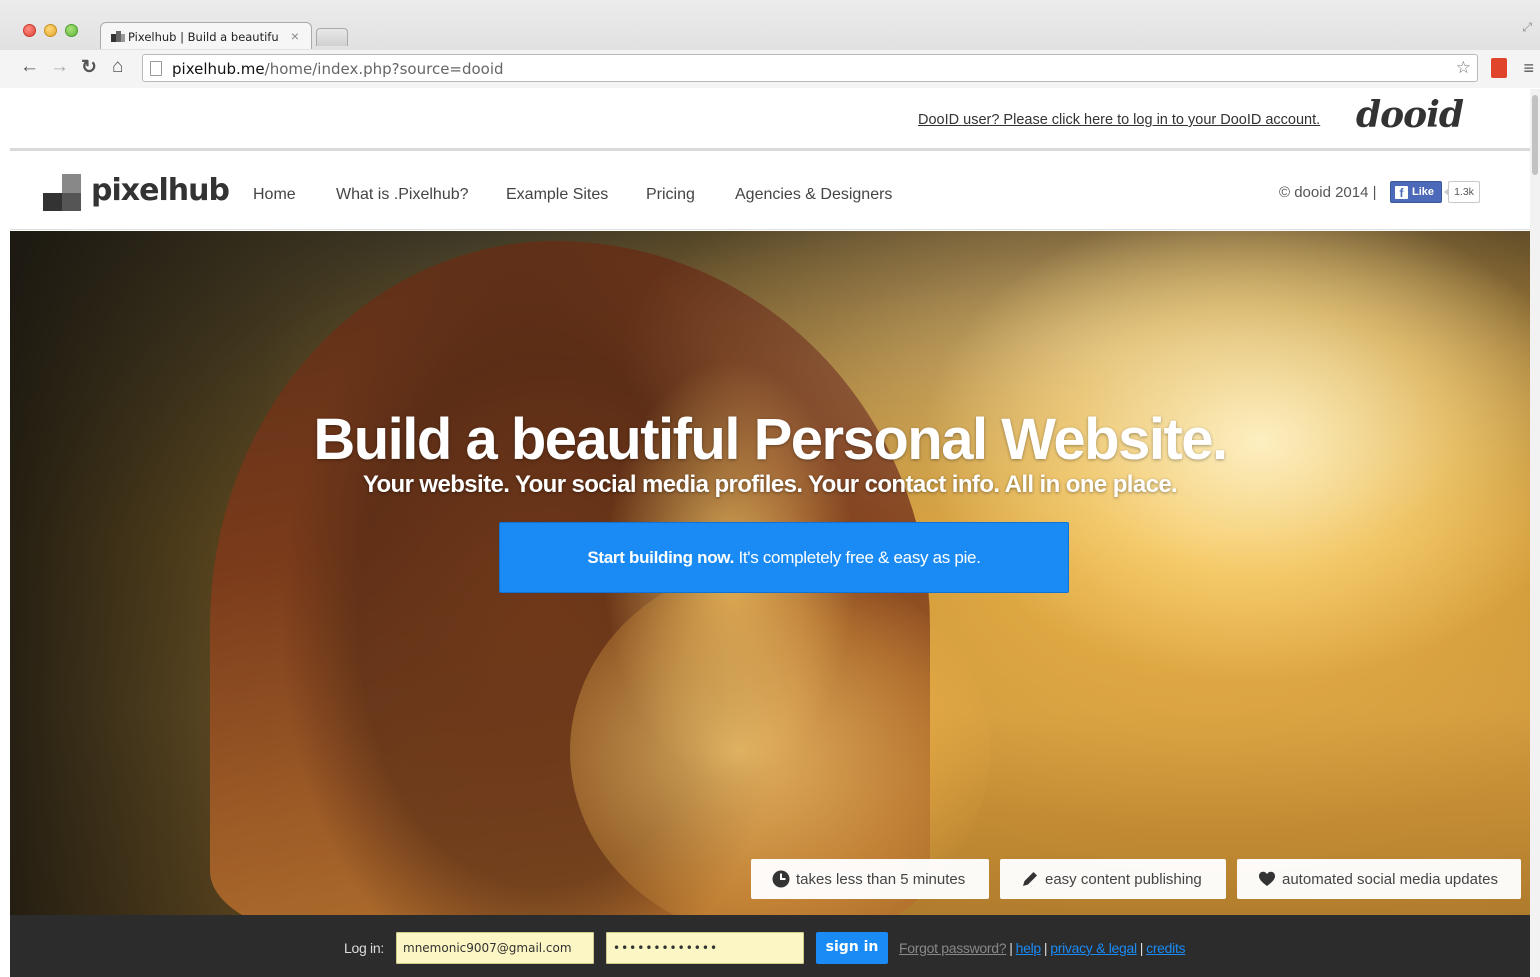 The height and width of the screenshot is (977, 1540). I want to click on feature-badge-time: takes less than 5 minutes, so click(870, 879).